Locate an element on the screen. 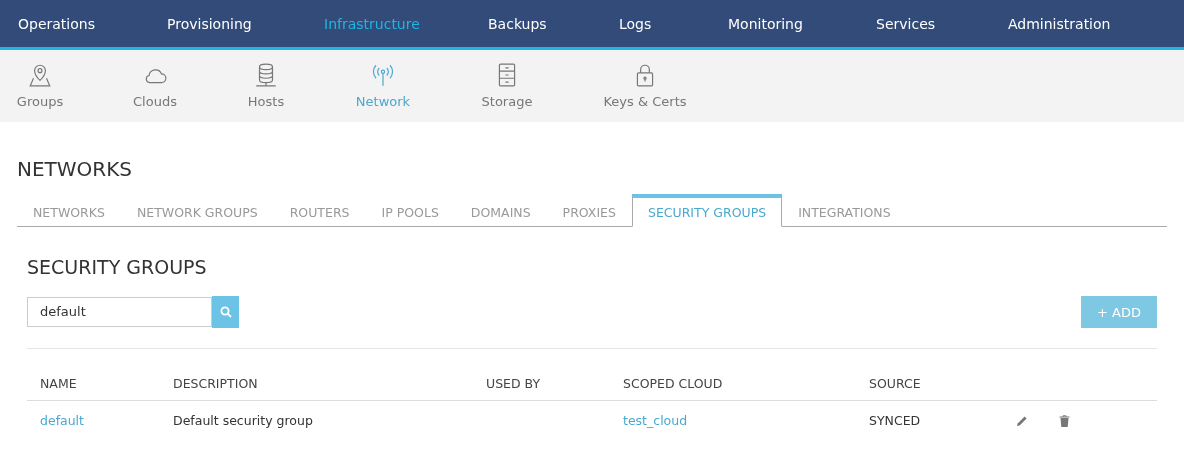 Image resolution: width=1184 pixels, height=453 pixels. page-title: NETWORKS is located at coordinates (75, 170).